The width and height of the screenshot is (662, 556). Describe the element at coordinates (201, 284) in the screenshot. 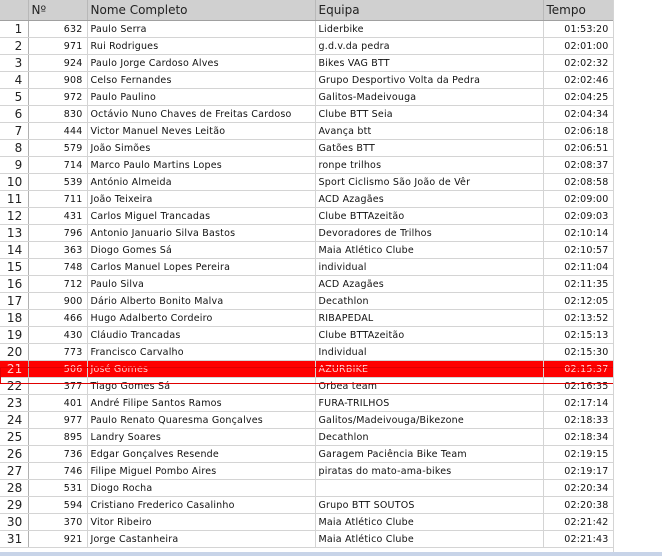

I see `cell-name: Paulo Silva` at that location.